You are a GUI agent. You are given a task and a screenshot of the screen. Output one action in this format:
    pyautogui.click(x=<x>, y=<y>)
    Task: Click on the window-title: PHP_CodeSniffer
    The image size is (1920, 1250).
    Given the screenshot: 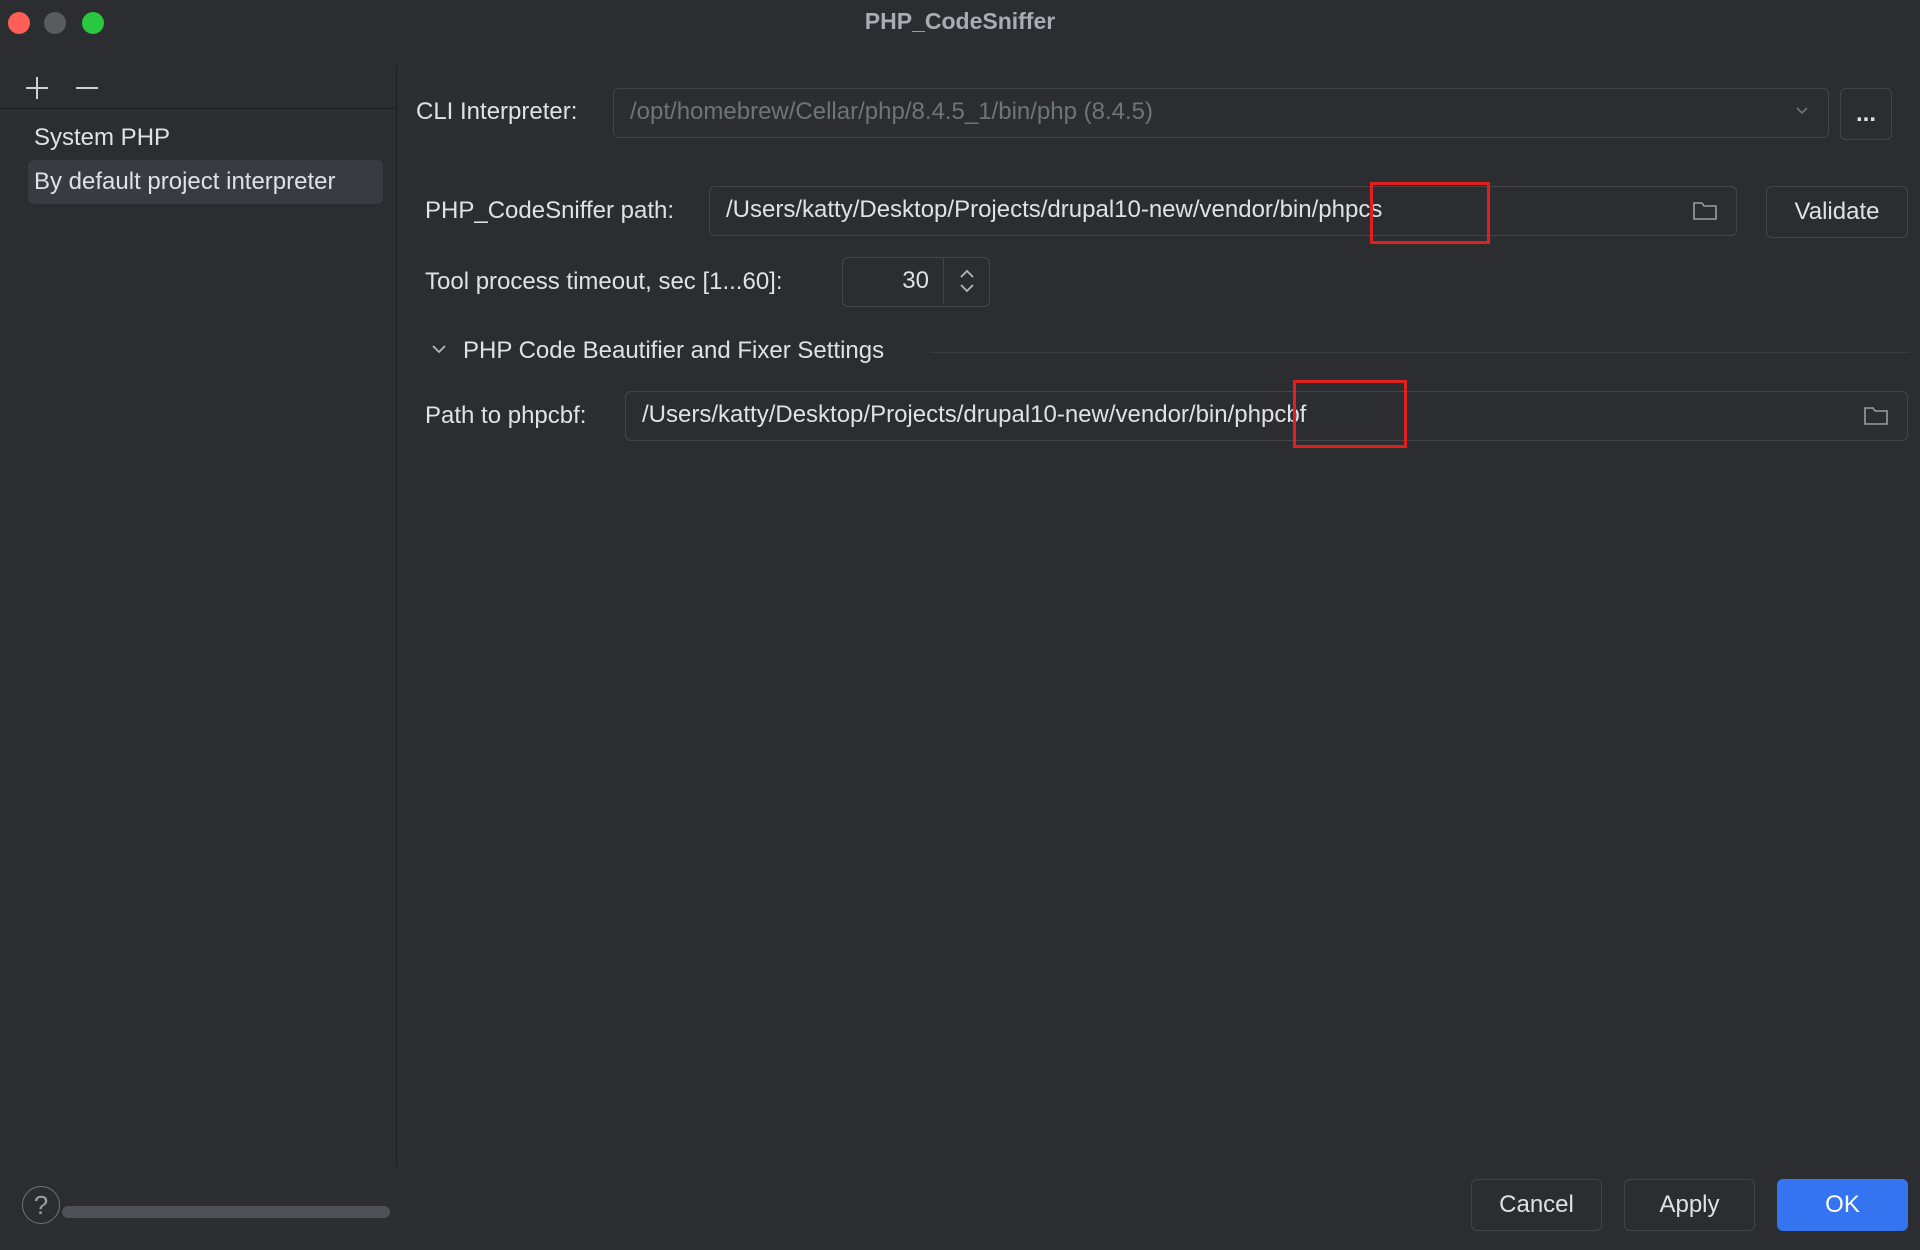 What is the action you would take?
    pyautogui.click(x=960, y=21)
    